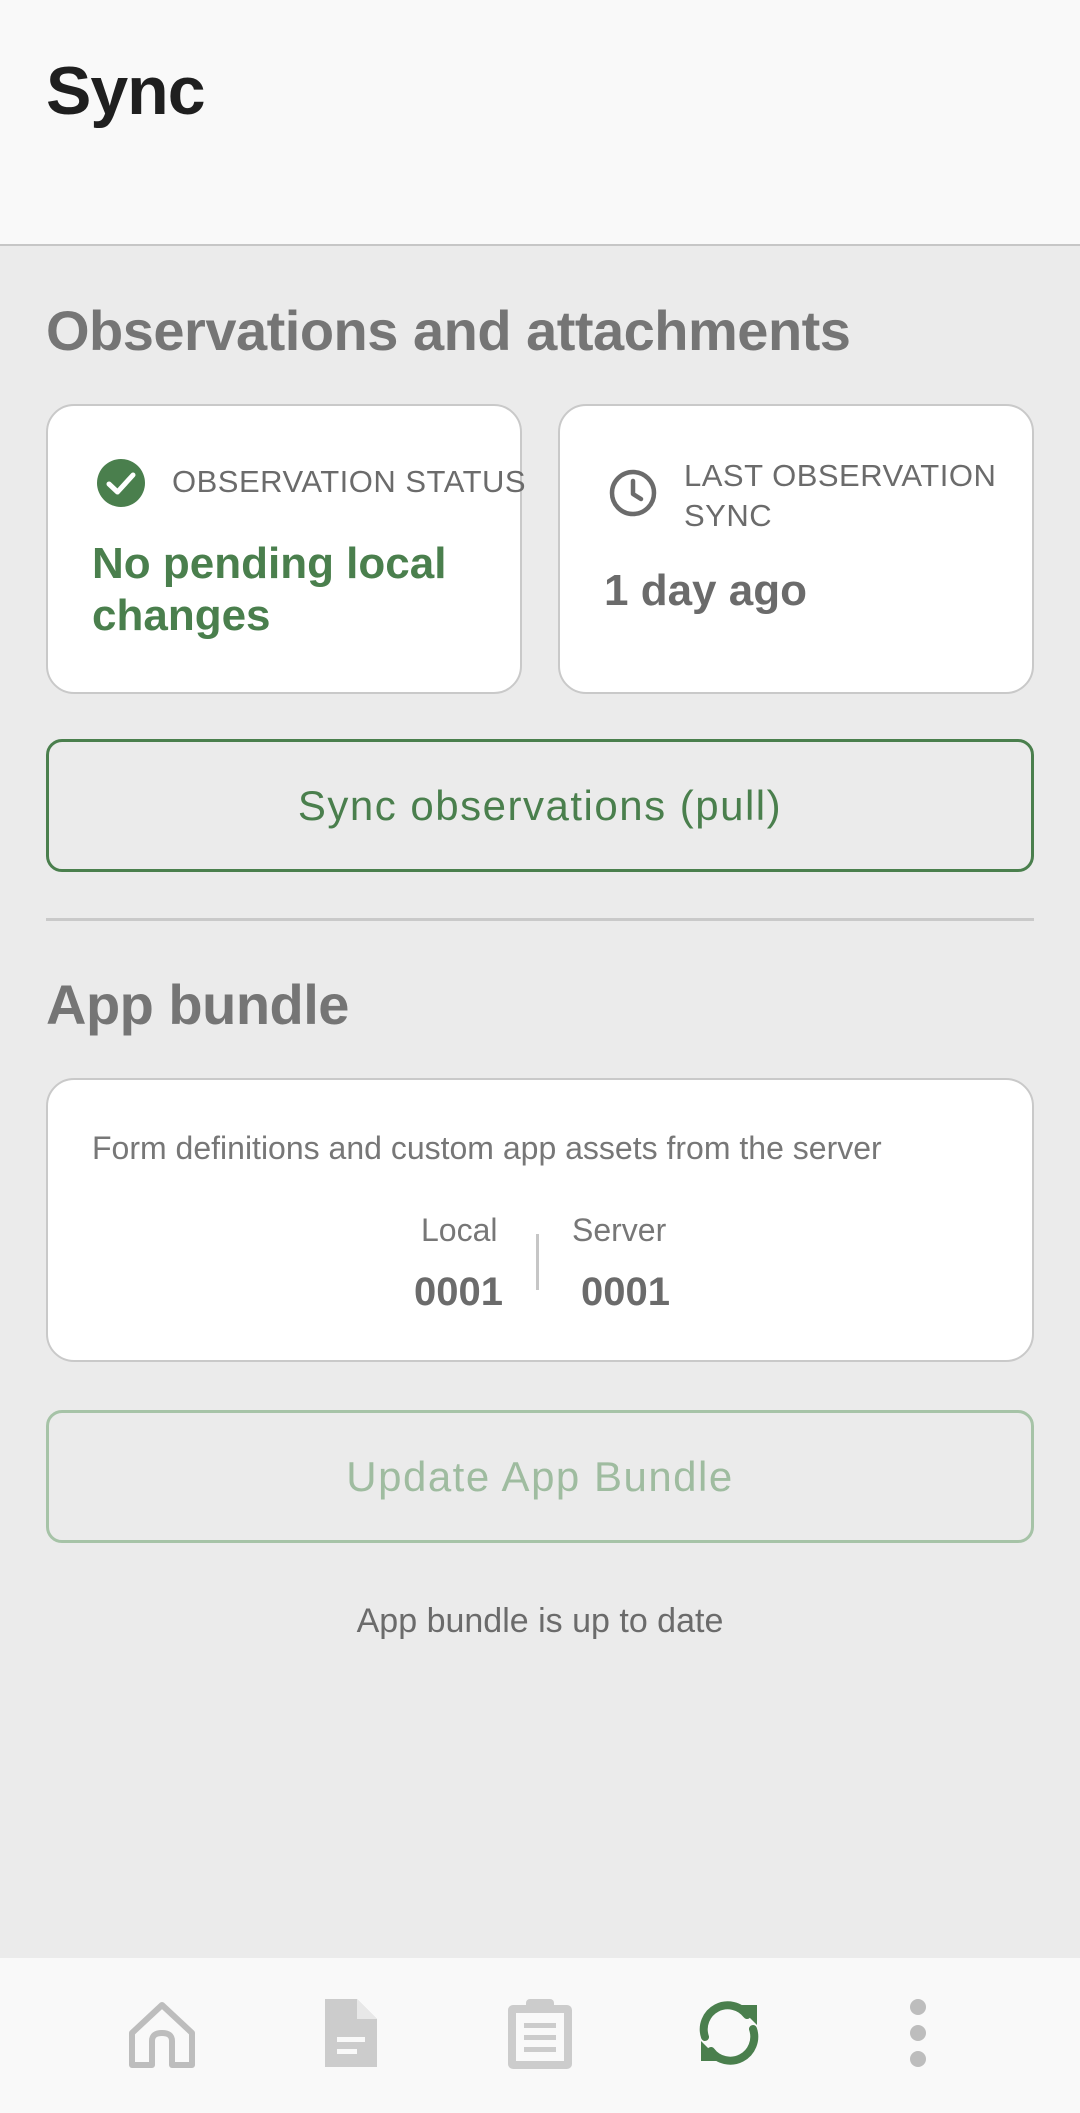  Describe the element at coordinates (121, 485) in the screenshot. I see `check-circle-icon` at that location.